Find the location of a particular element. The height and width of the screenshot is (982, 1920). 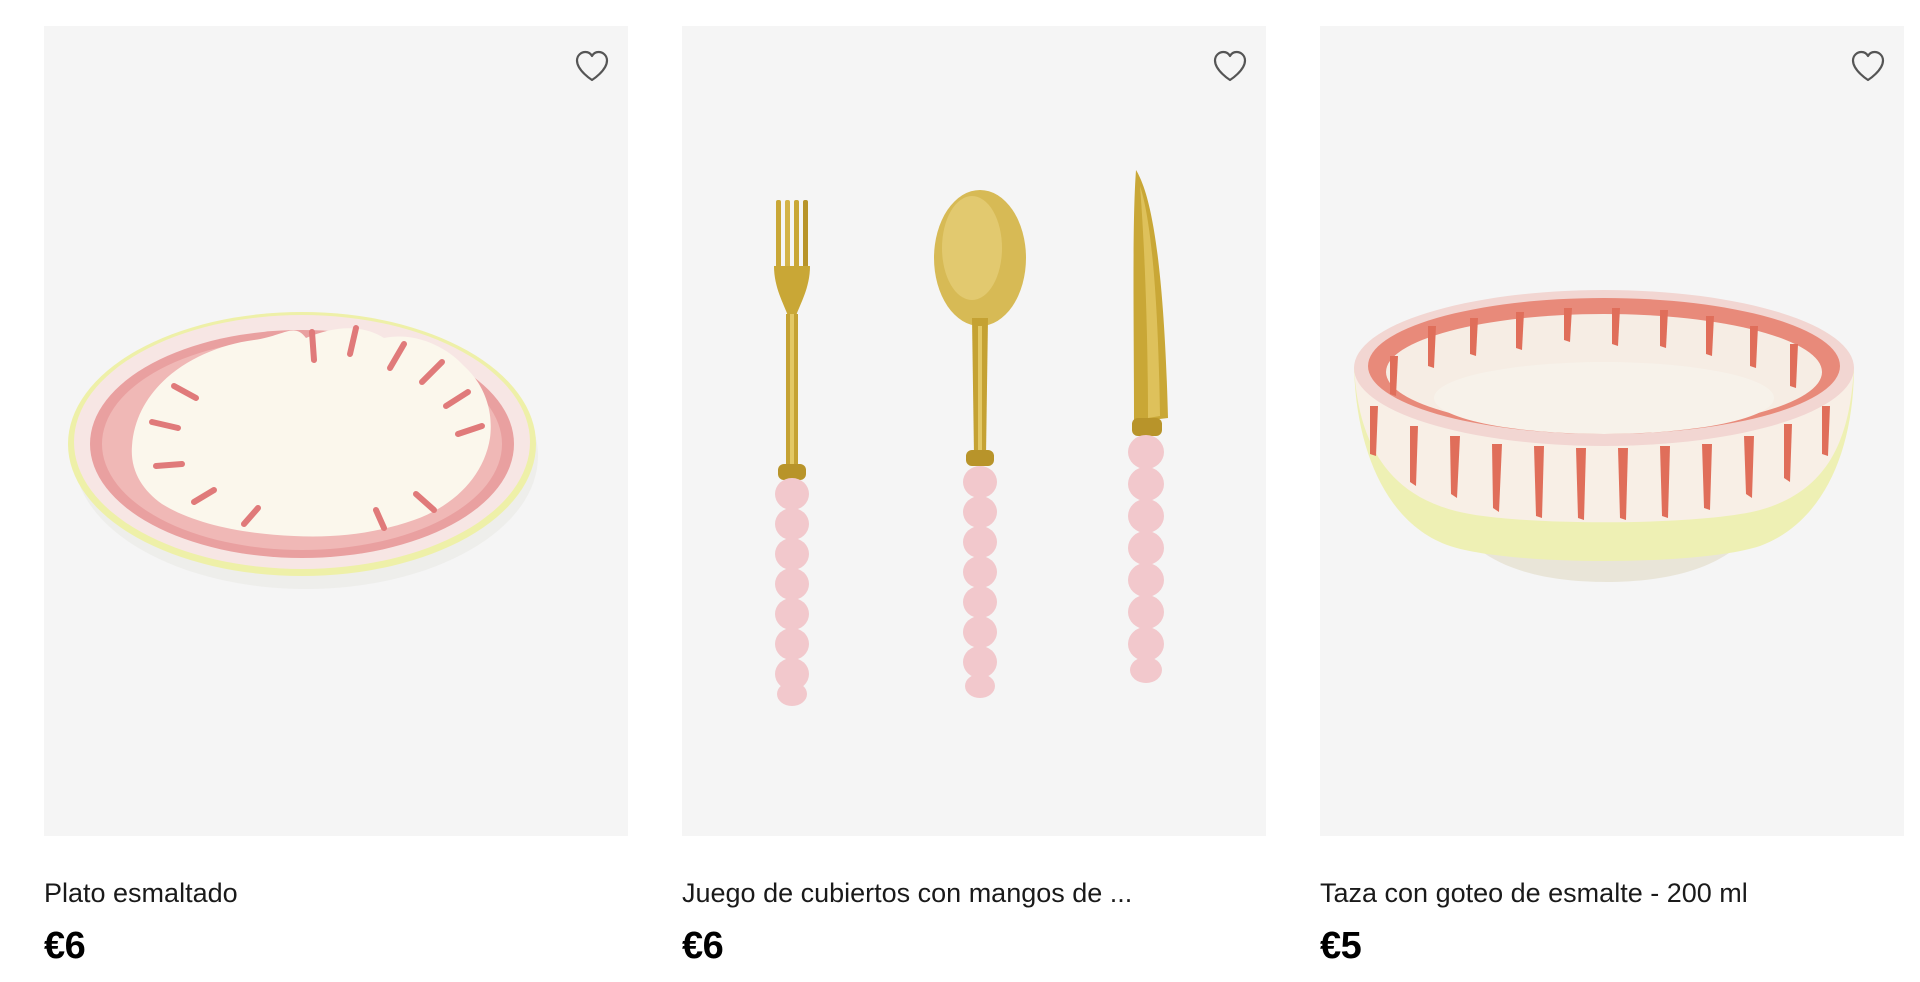

fork-icon is located at coordinates (792, 453).